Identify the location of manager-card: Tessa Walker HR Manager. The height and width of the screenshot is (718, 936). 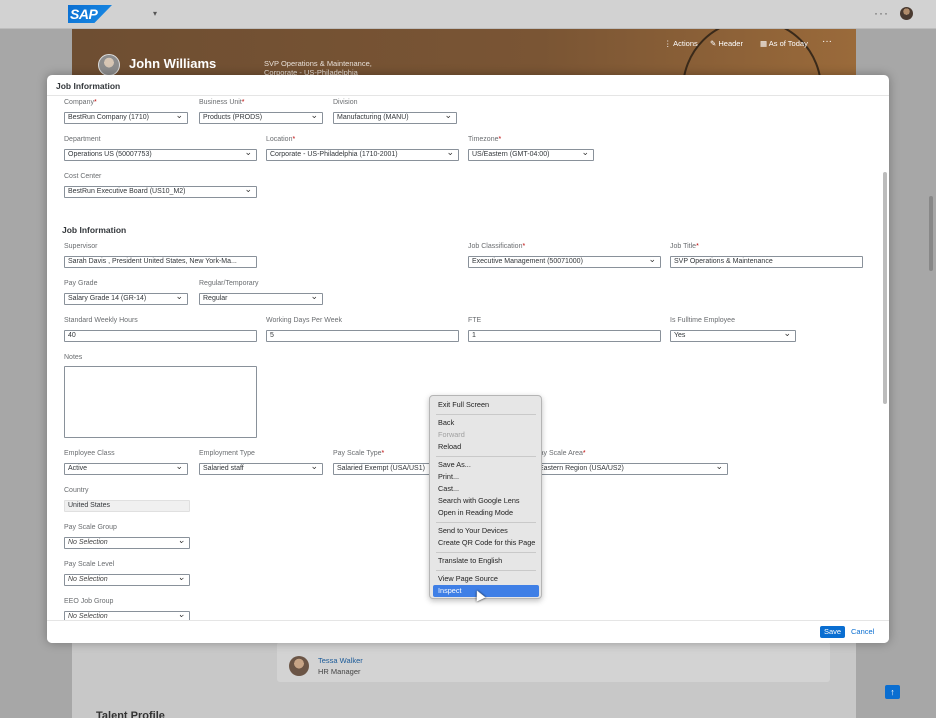
(553, 662).